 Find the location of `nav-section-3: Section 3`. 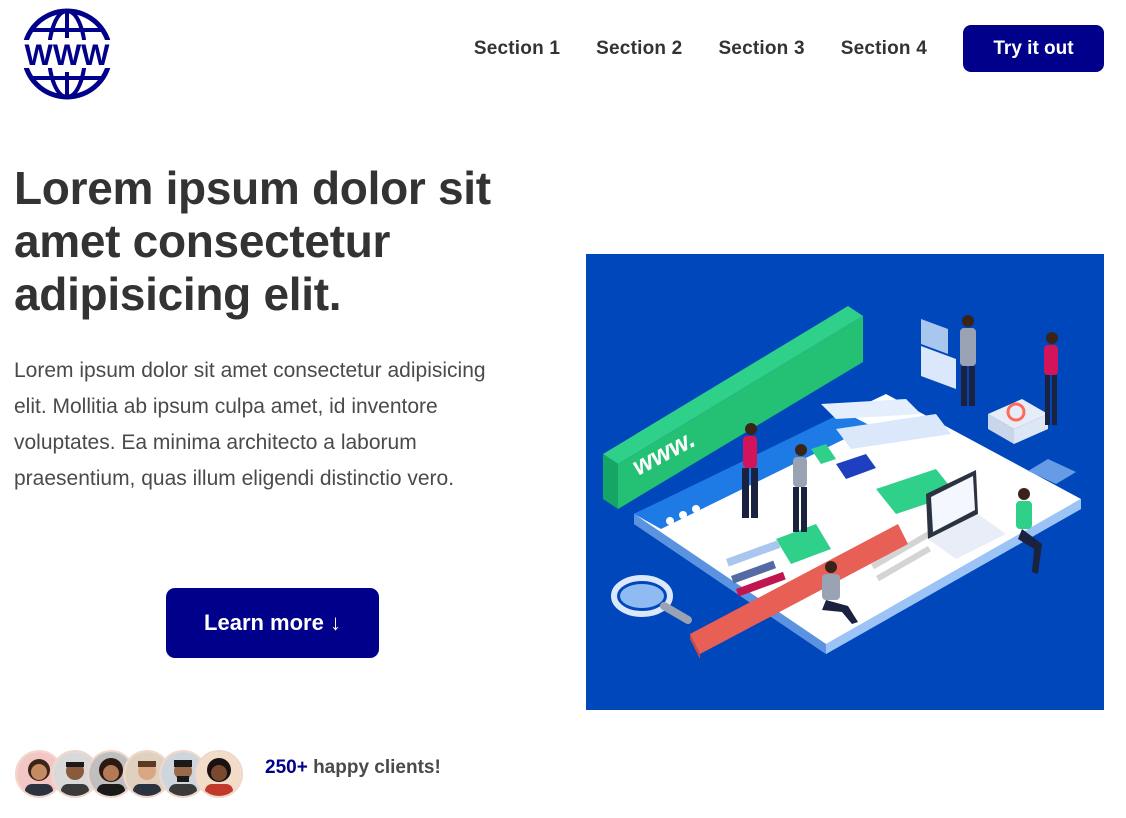

nav-section-3: Section 3 is located at coordinates (761, 49).